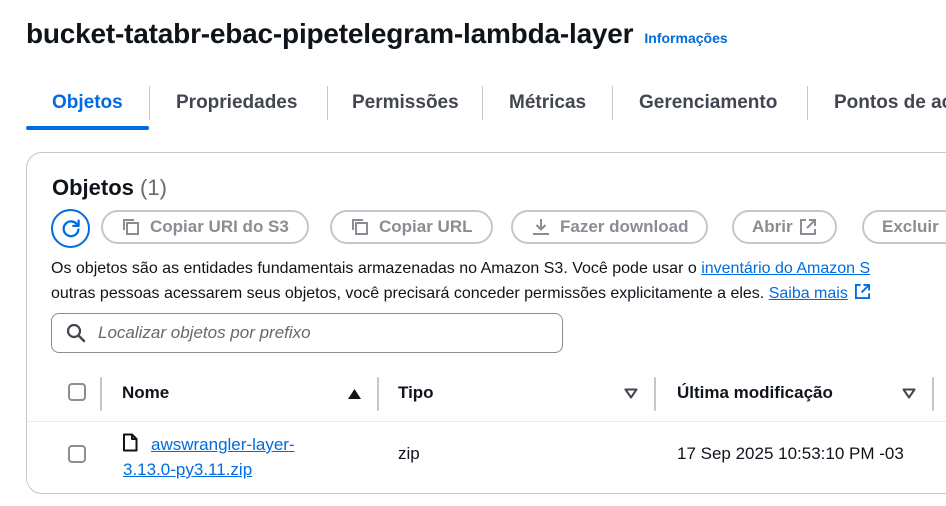 The height and width of the screenshot is (506, 946). I want to click on object-count: (1), so click(153, 187).